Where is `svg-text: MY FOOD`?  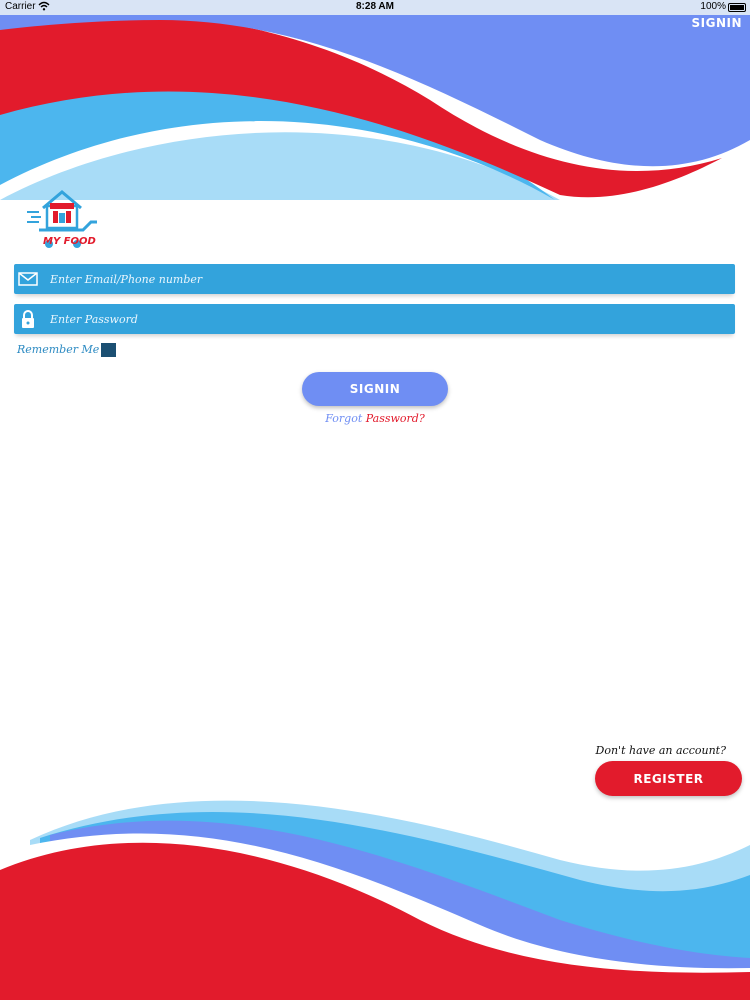 svg-text: MY FOOD is located at coordinates (69, 241).